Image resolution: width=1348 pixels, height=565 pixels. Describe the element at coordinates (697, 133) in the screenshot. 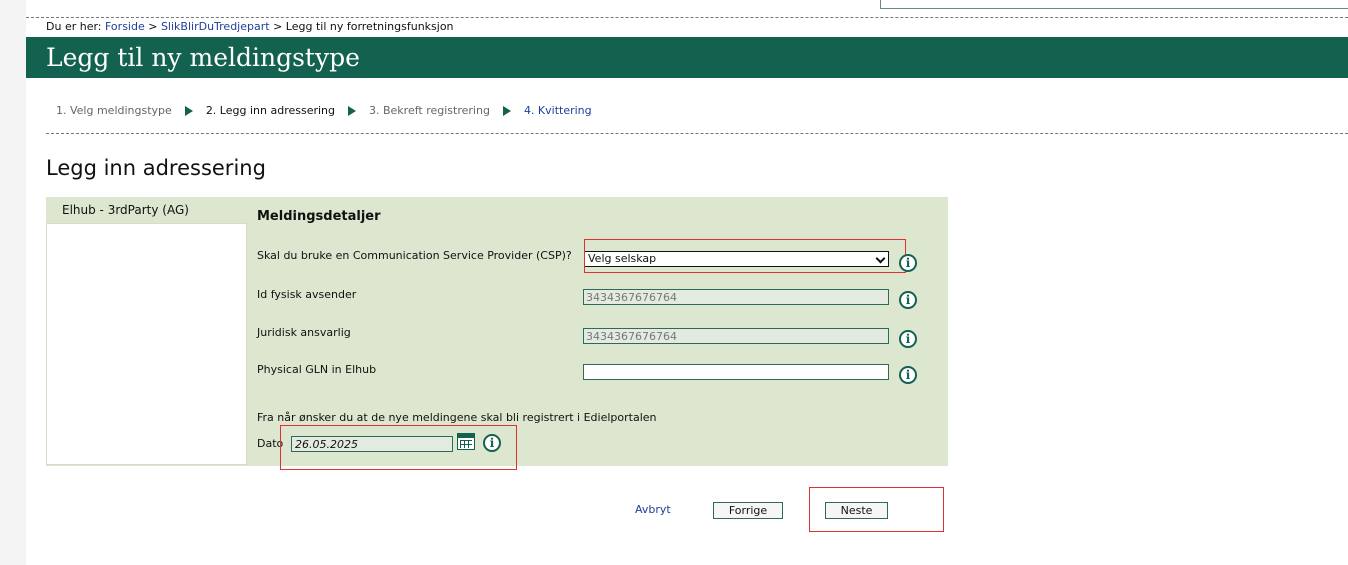

I see `steps-divider` at that location.